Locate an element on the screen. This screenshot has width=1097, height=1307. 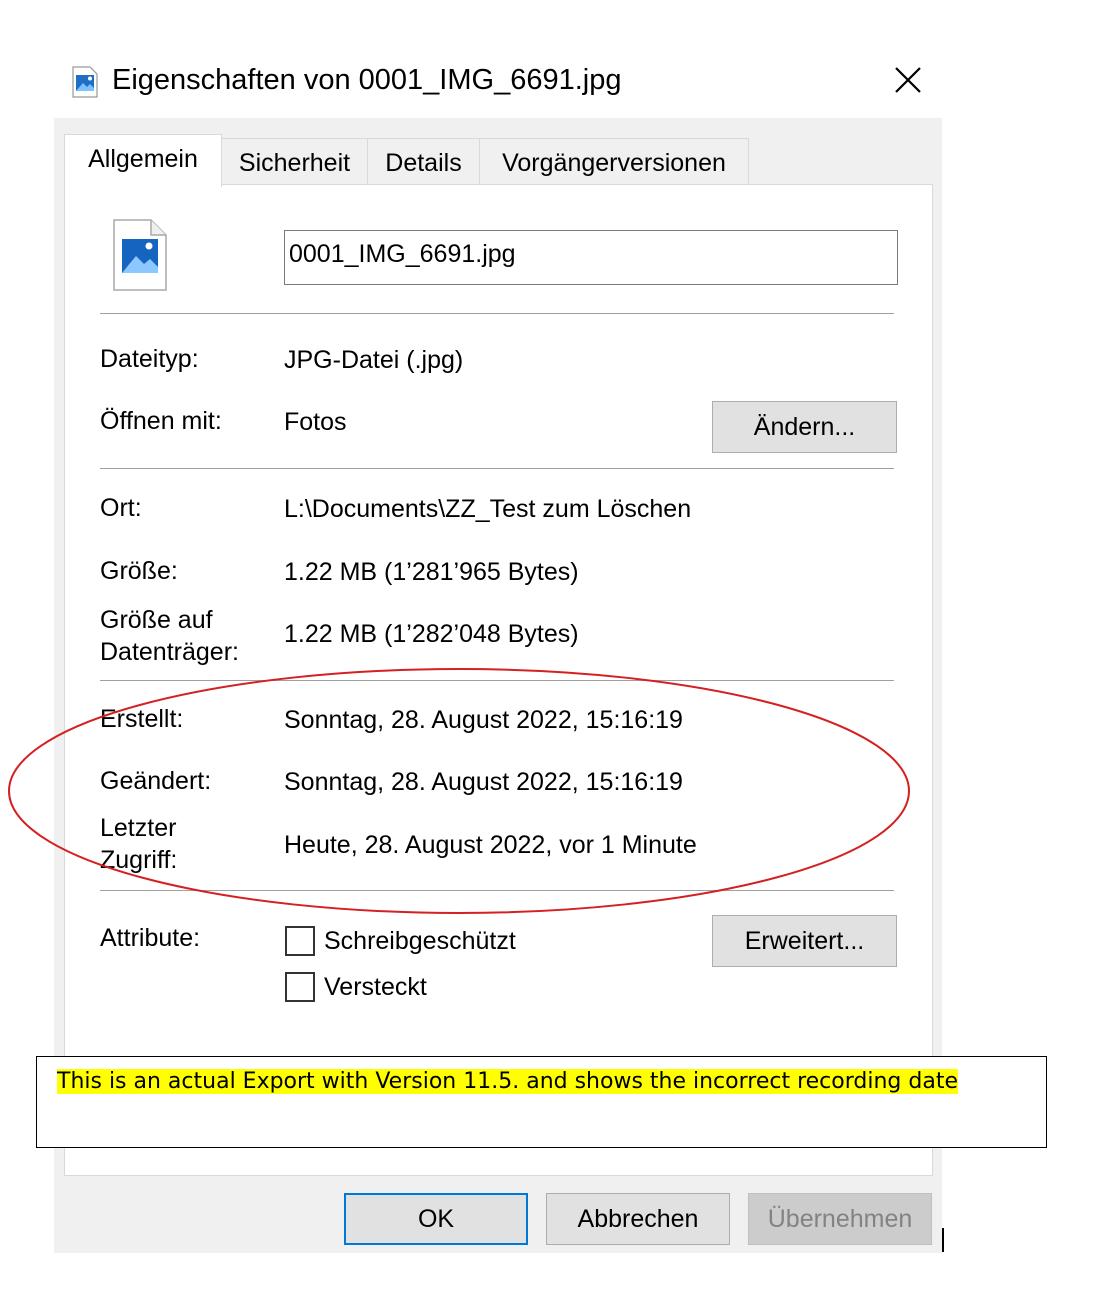
cancel-button: Abbrechen is located at coordinates (638, 1219).